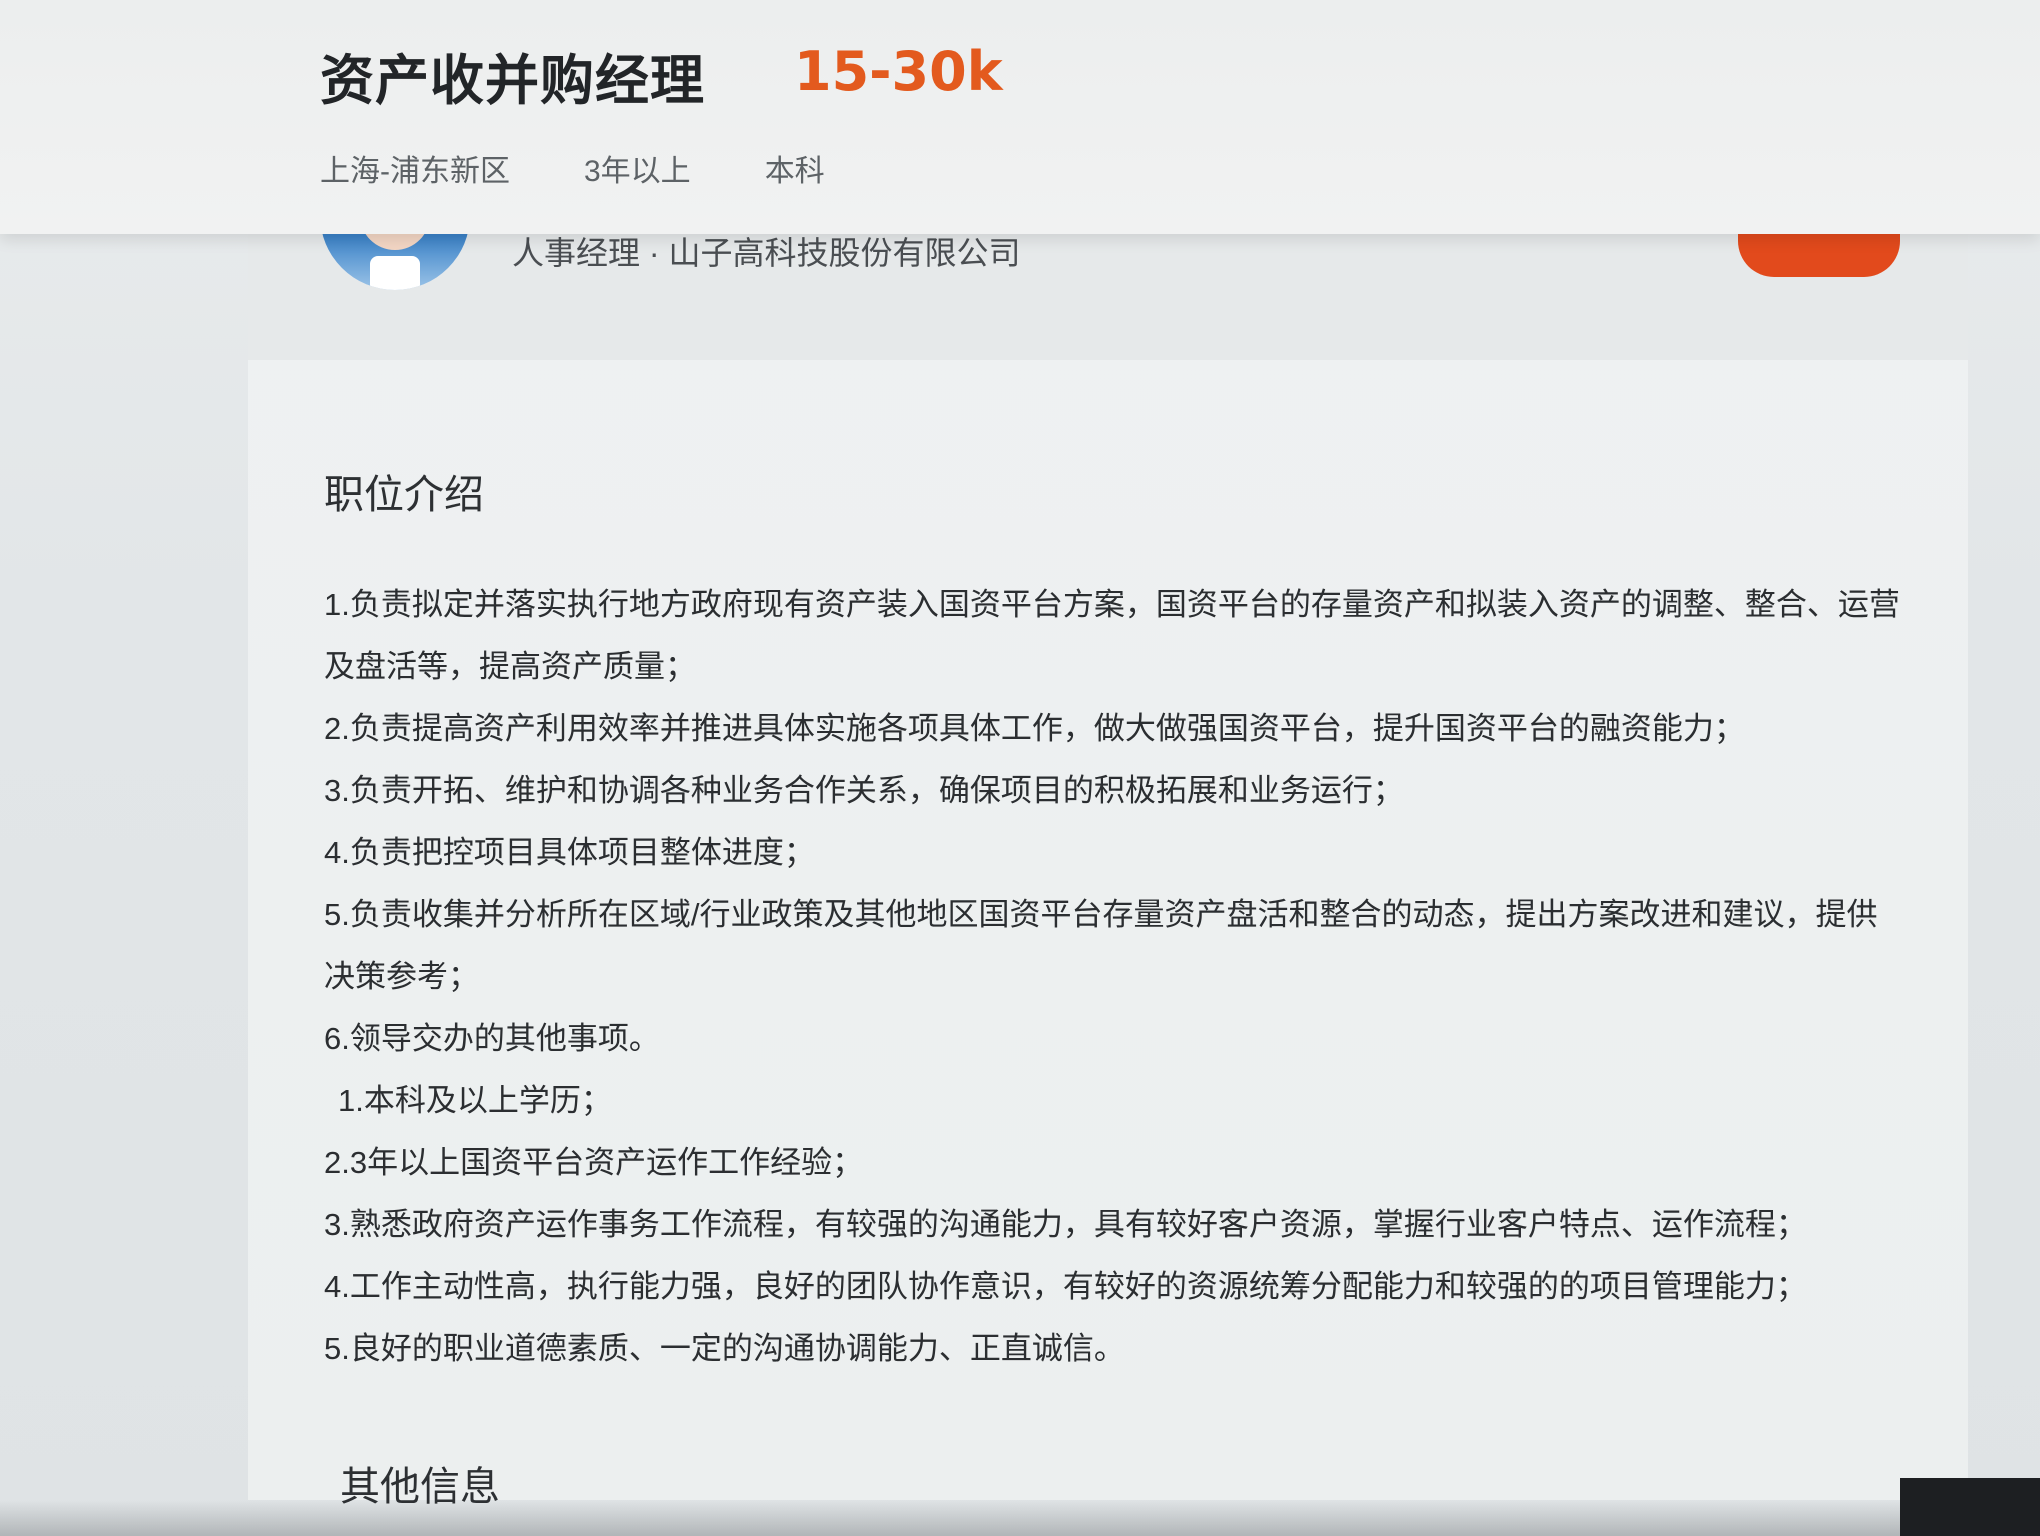 The image size is (2040, 1536). What do you see at coordinates (1020, 1518) in the screenshot?
I see `screen-bottom-shade` at bounding box center [1020, 1518].